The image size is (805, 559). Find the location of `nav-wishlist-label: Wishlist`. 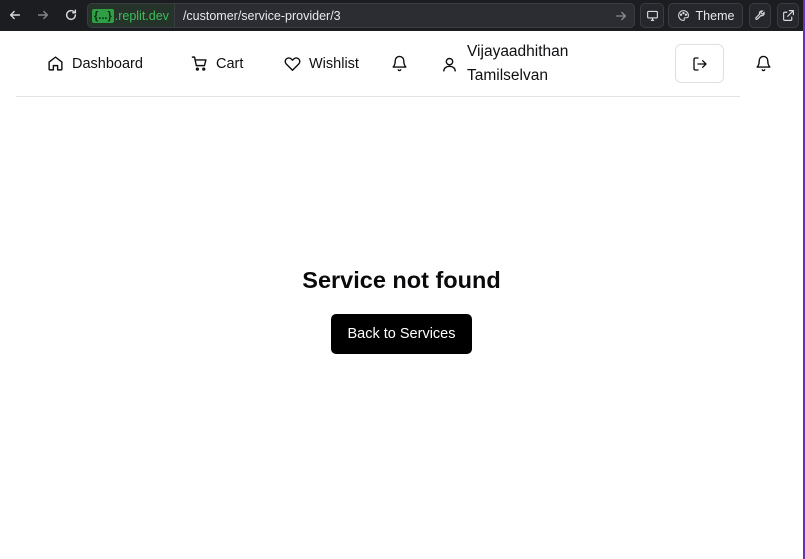

nav-wishlist-label: Wishlist is located at coordinates (334, 63).